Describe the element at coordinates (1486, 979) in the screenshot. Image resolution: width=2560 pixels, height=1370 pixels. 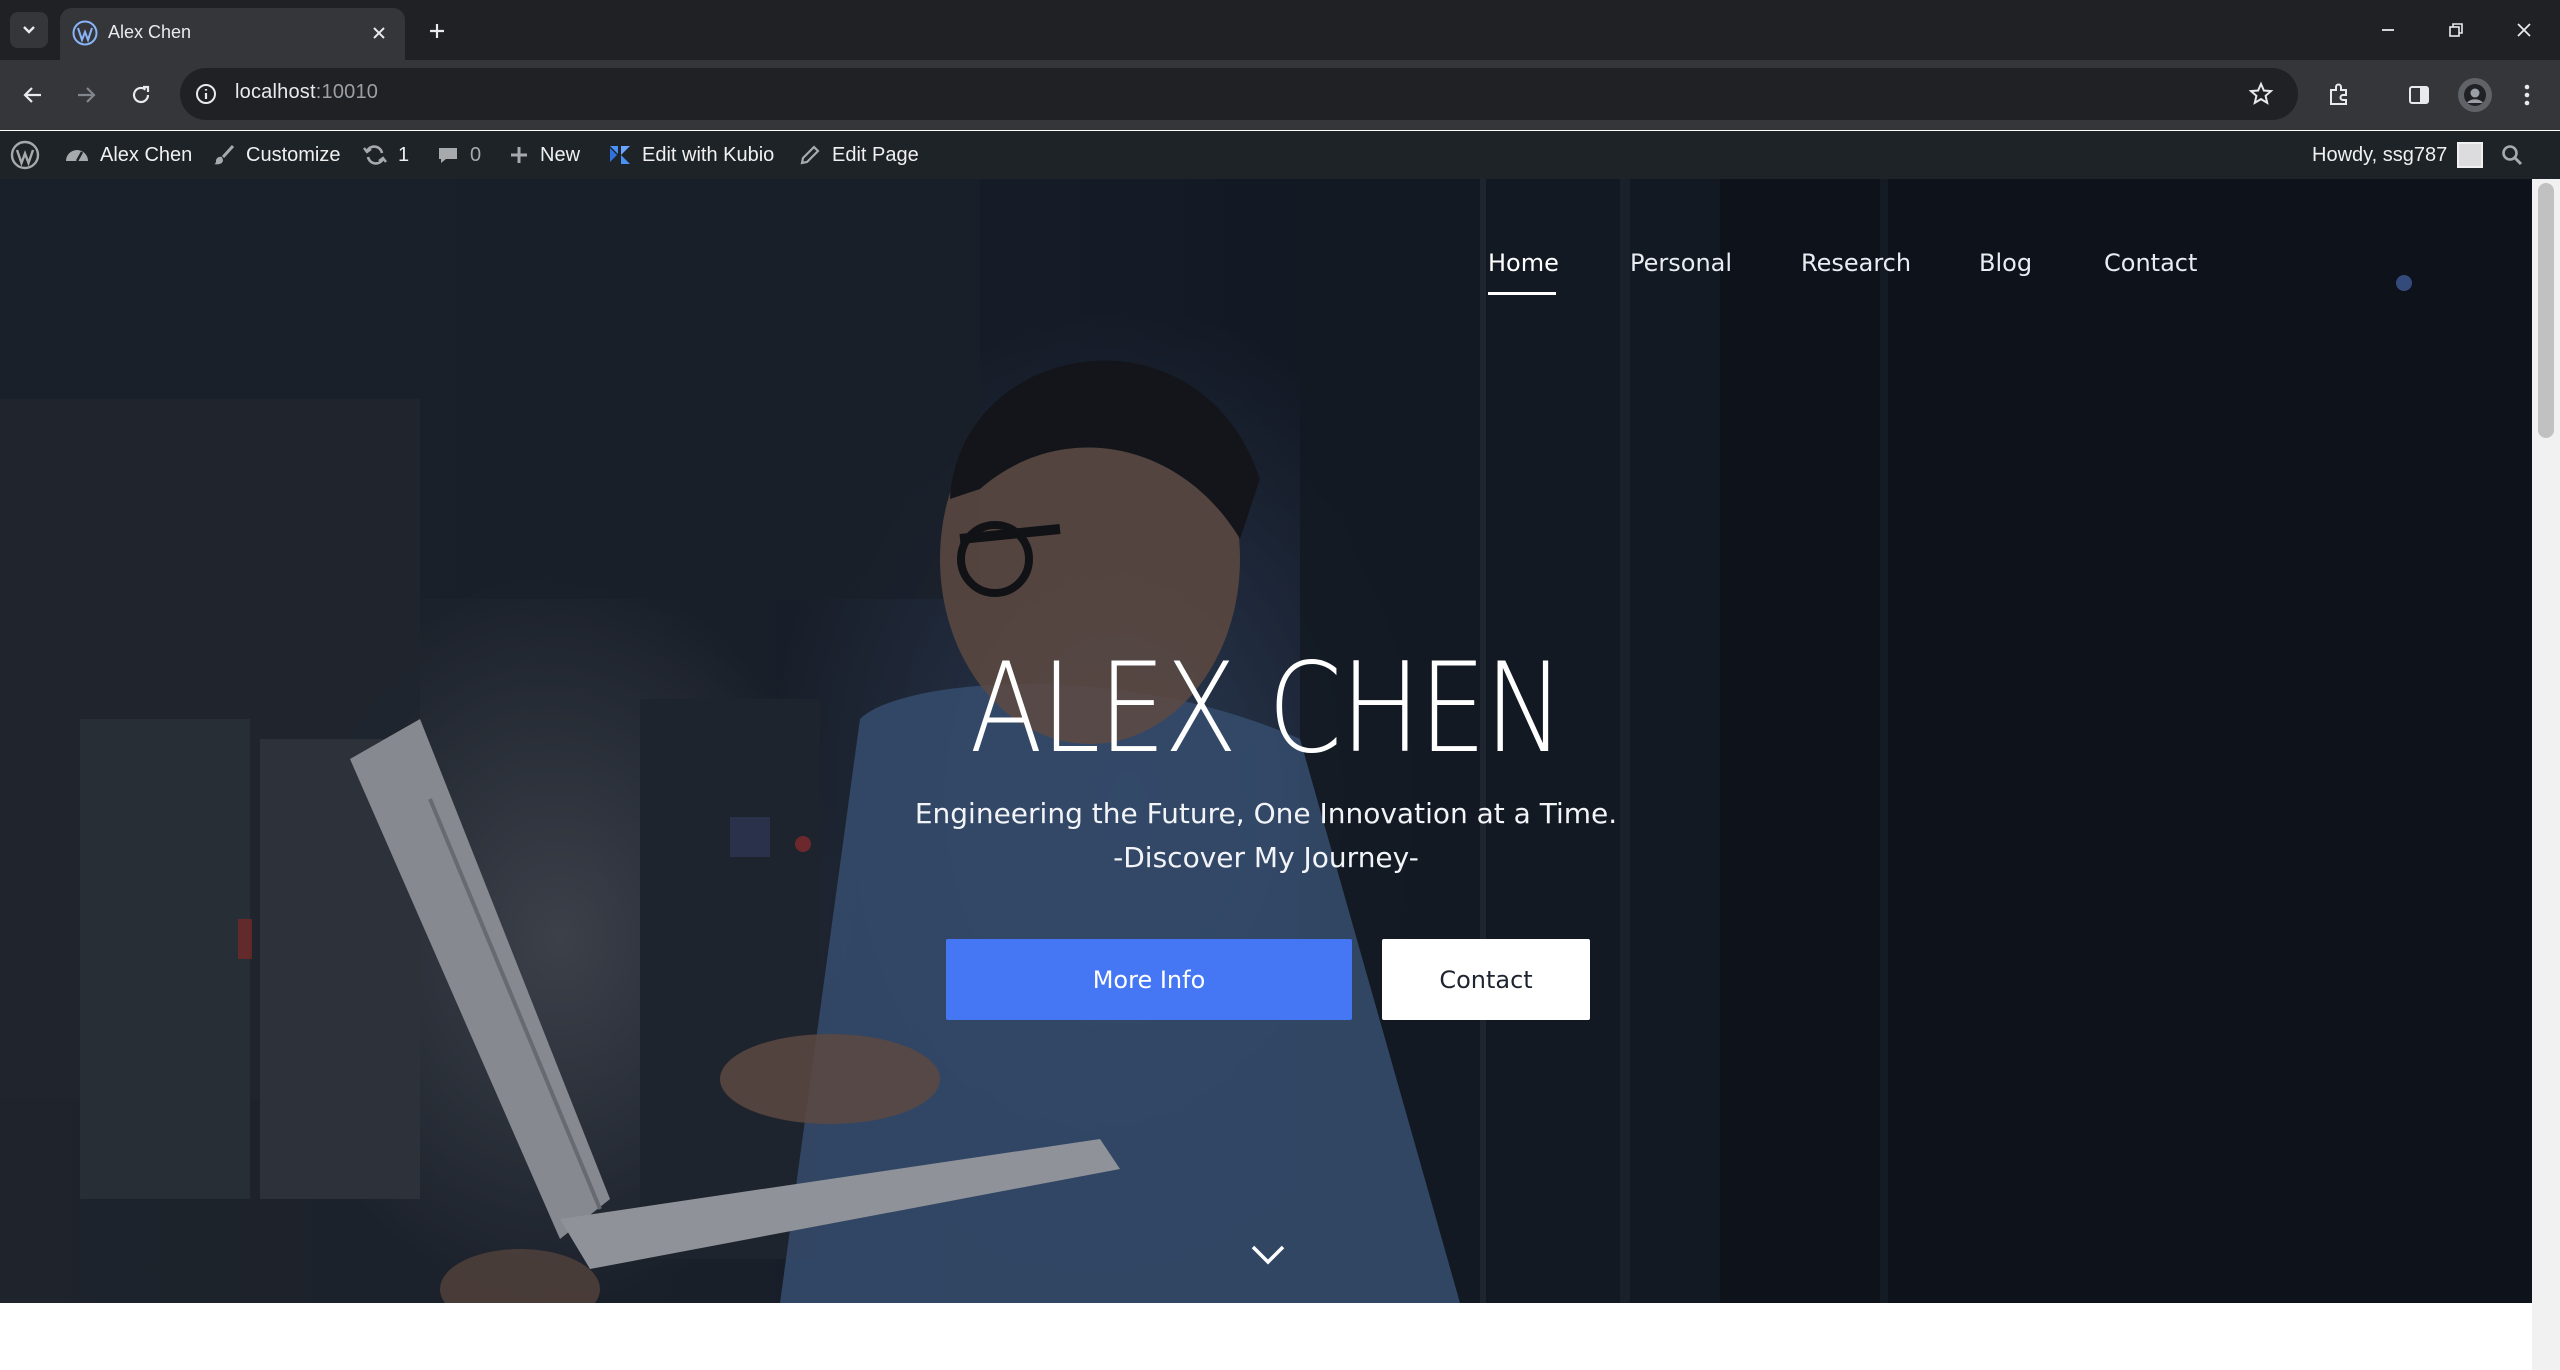
I see `contact-button: Contact` at that location.